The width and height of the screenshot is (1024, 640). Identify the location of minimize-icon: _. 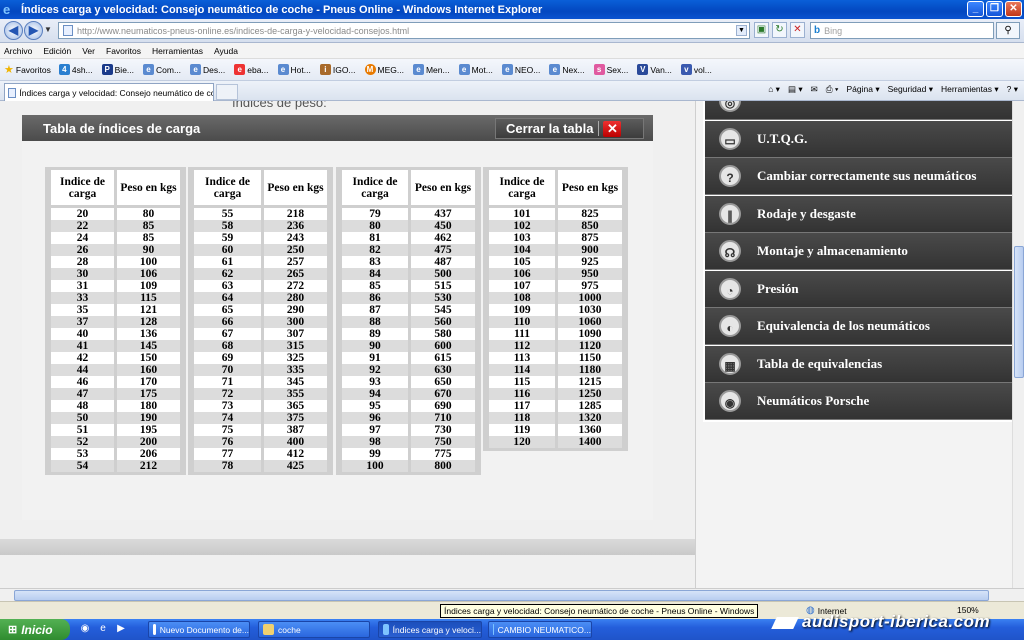
(975, 9).